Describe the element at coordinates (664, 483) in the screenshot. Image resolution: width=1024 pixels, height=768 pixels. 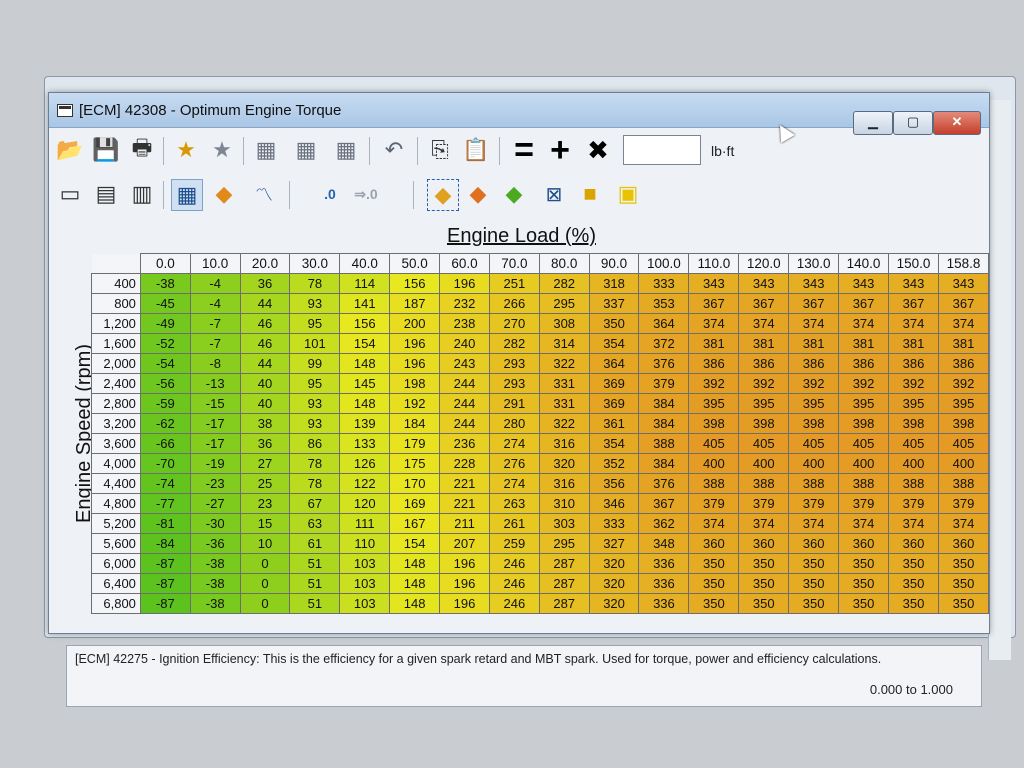
I see `table-cell: 376` at that location.